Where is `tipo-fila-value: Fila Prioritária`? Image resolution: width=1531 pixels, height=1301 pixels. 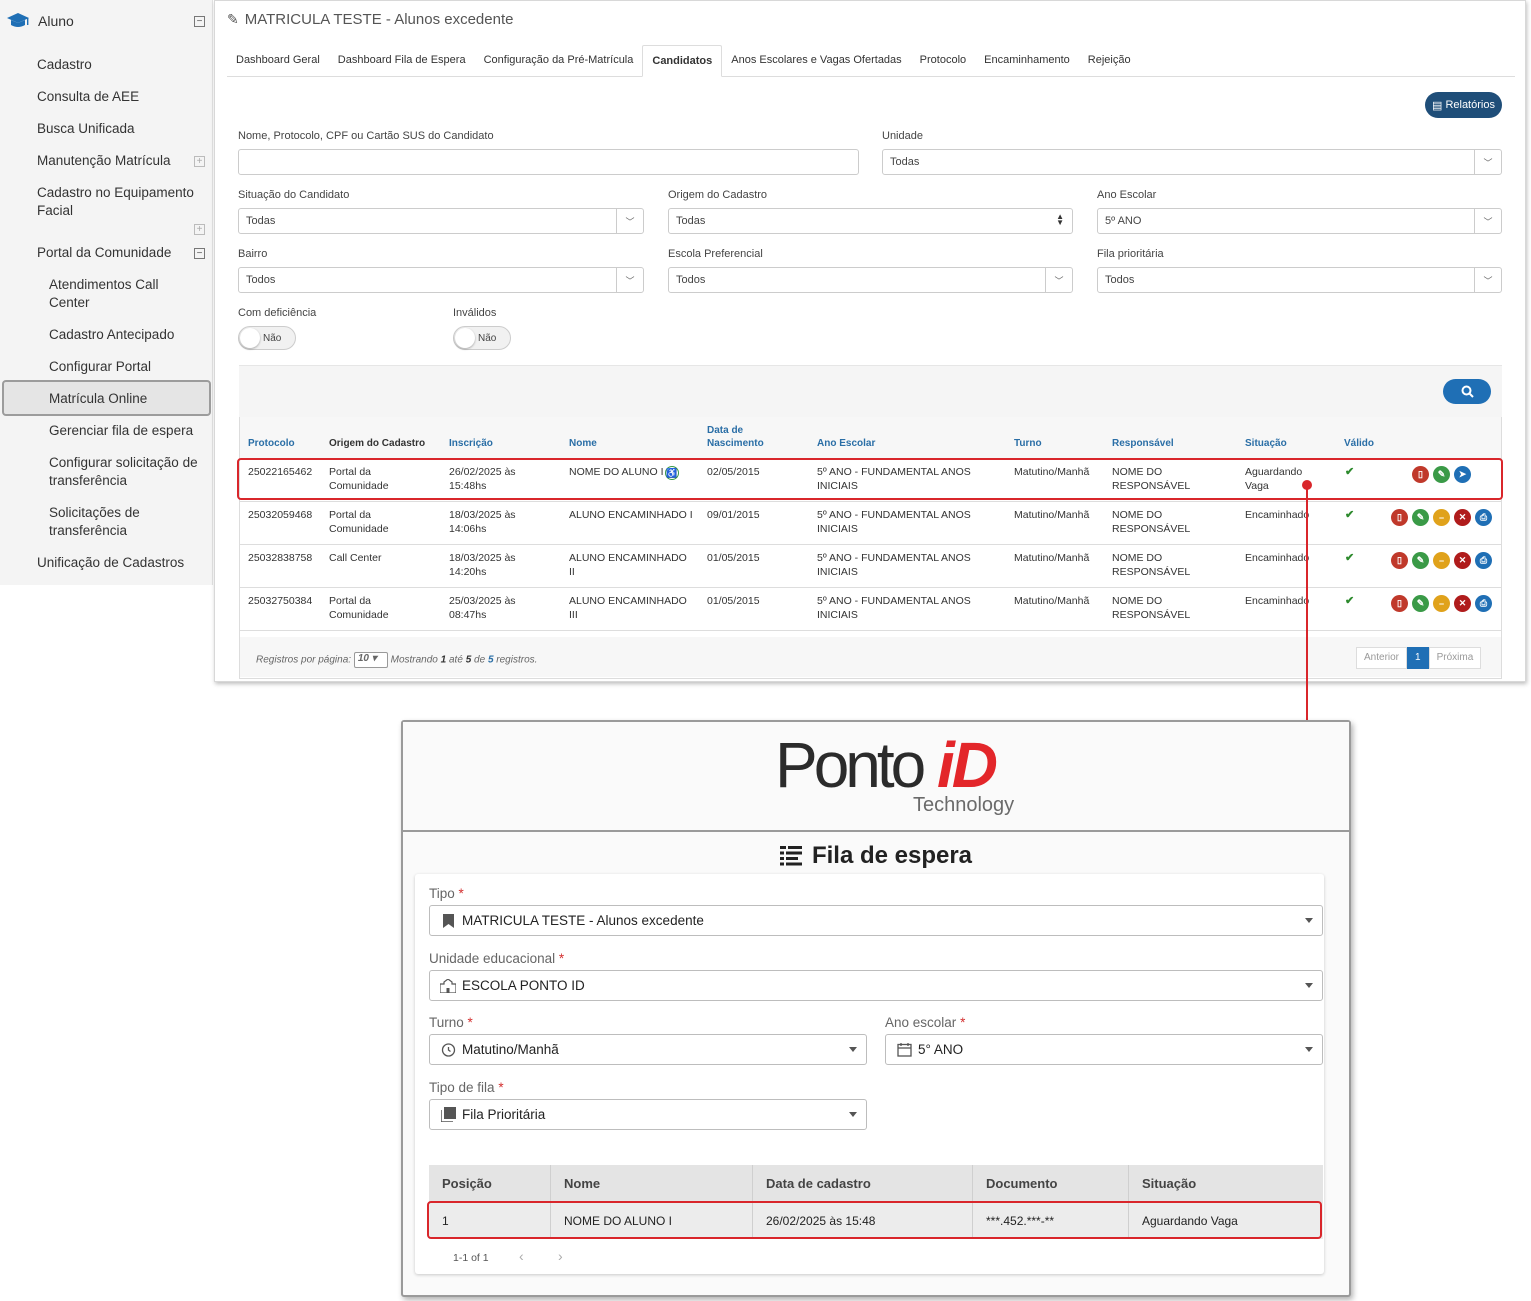
tipo-fila-value: Fila Prioritária is located at coordinates (504, 1114).